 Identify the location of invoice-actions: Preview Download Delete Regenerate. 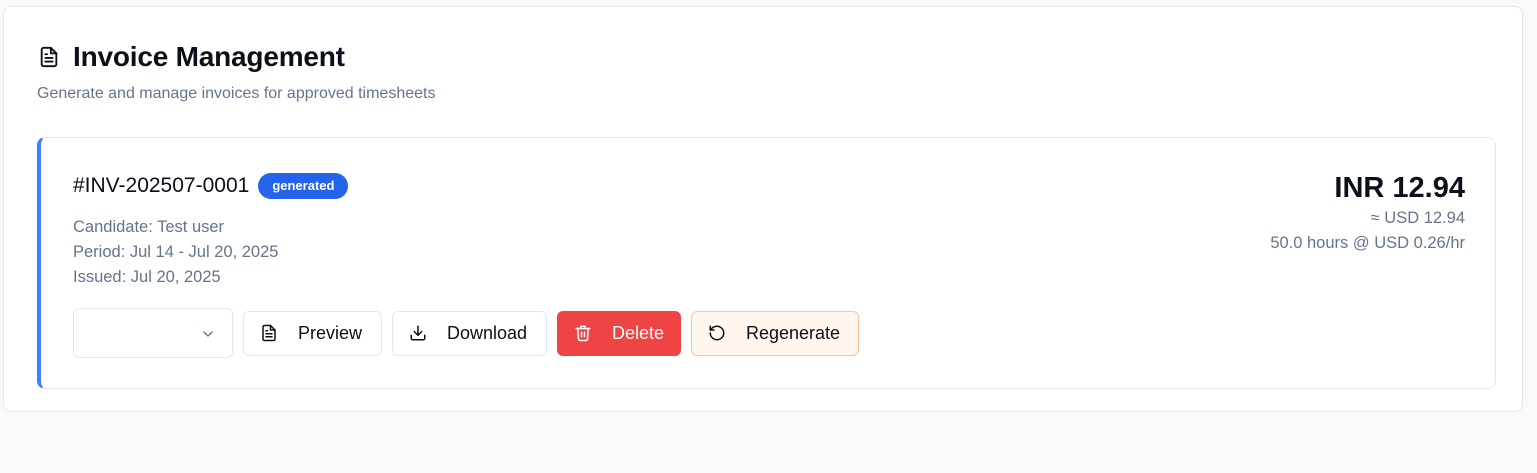
(471, 333).